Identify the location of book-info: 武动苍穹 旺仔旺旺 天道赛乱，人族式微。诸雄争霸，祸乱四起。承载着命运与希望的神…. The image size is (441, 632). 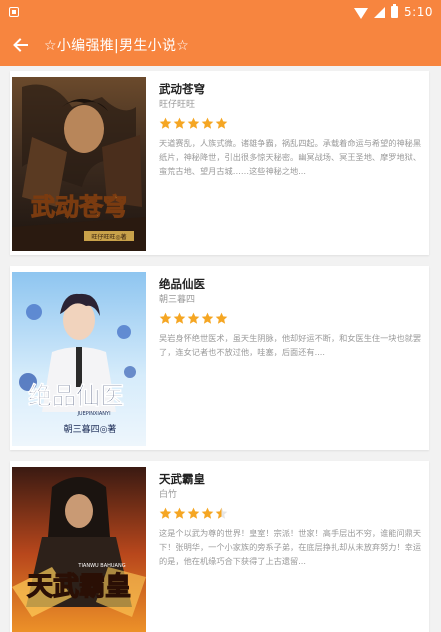
(291, 129).